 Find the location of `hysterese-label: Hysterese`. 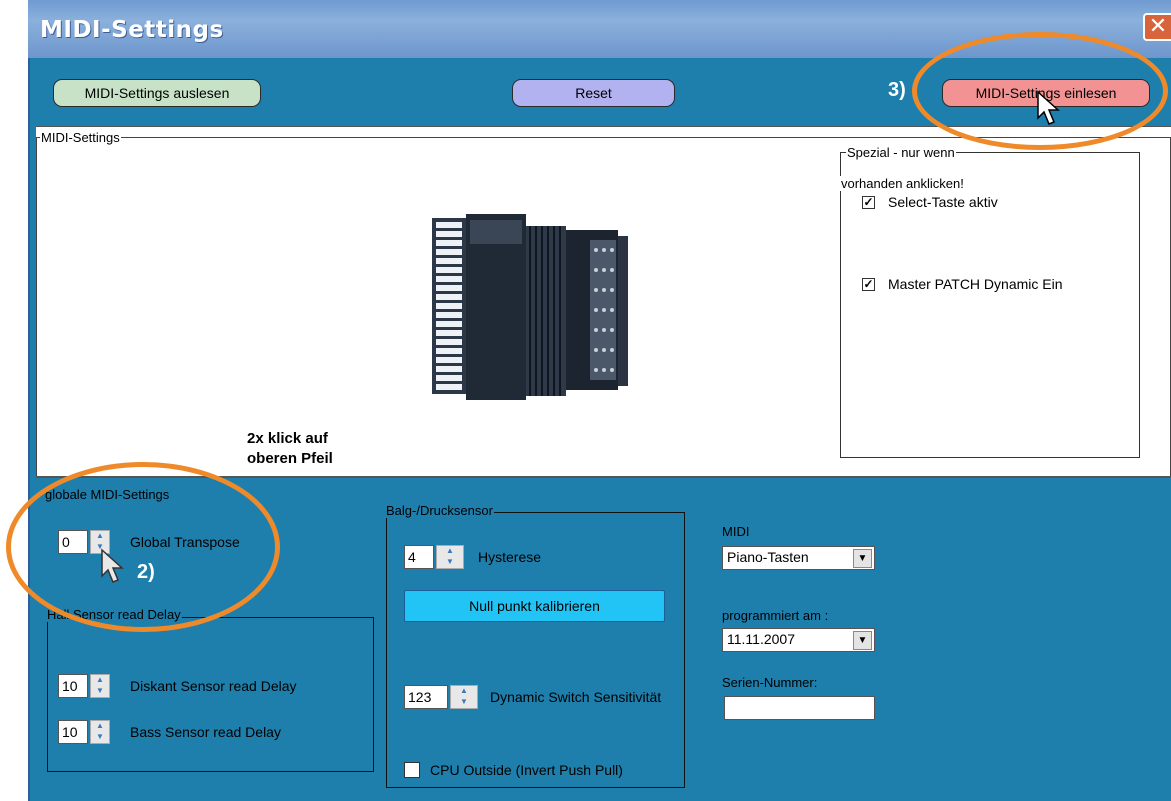

hysterese-label: Hysterese is located at coordinates (510, 557).